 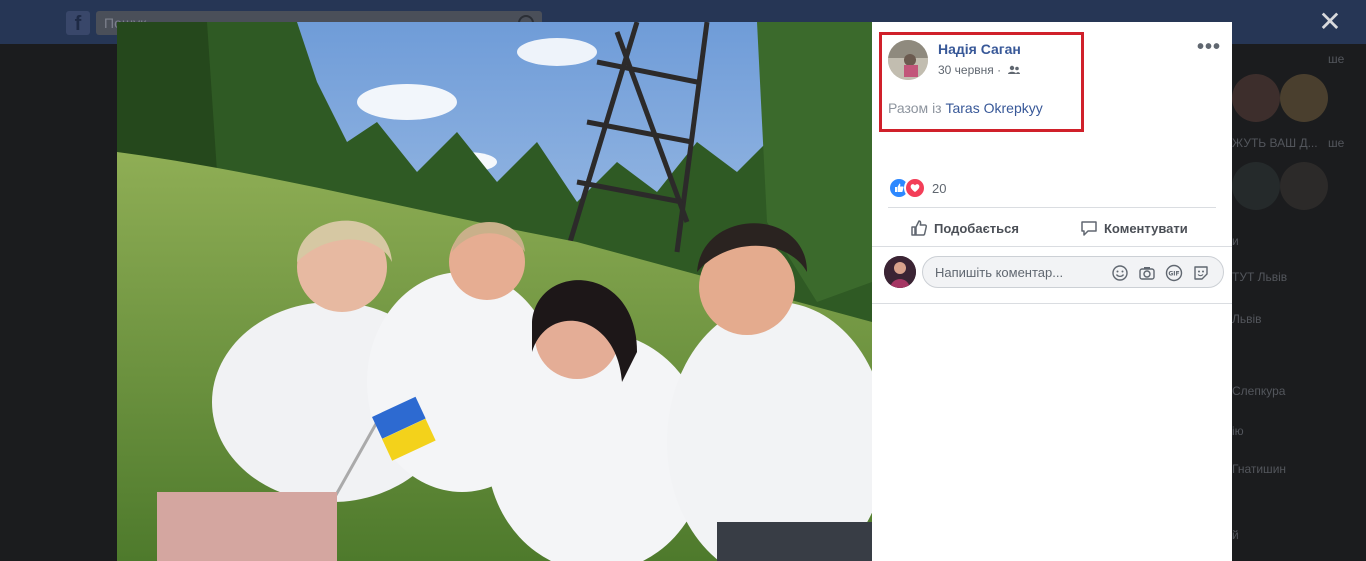 I want to click on thumbs-up-icon, so click(x=919, y=228).